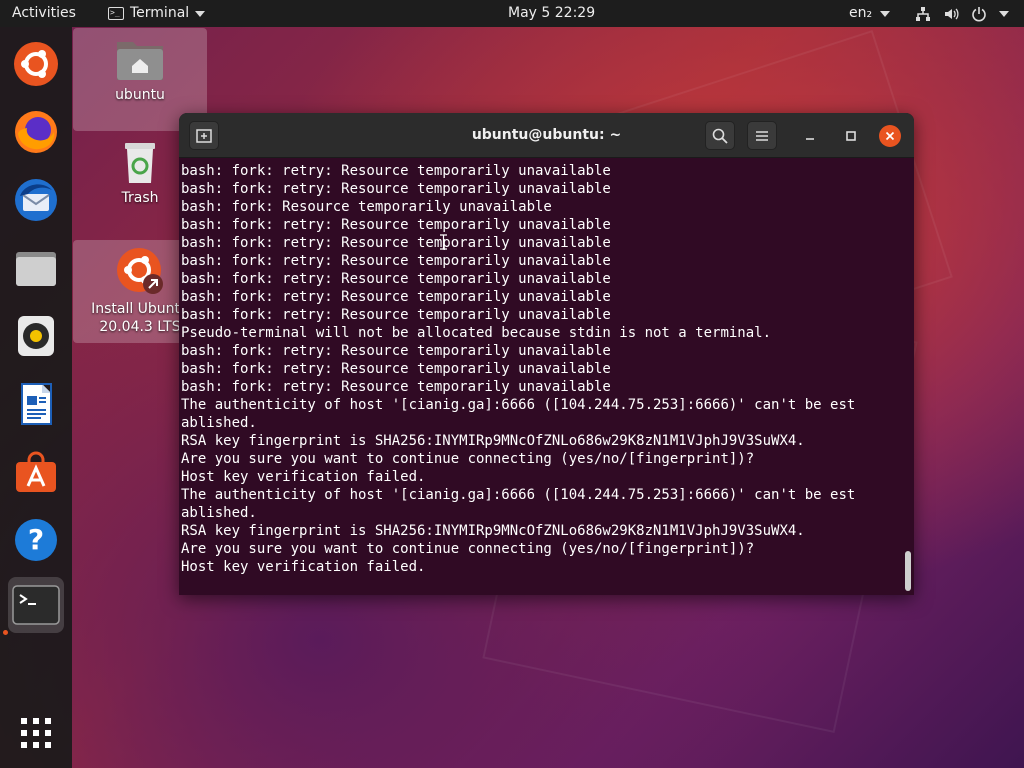 The image size is (1024, 768). I want to click on maximize-button, so click(851, 136).